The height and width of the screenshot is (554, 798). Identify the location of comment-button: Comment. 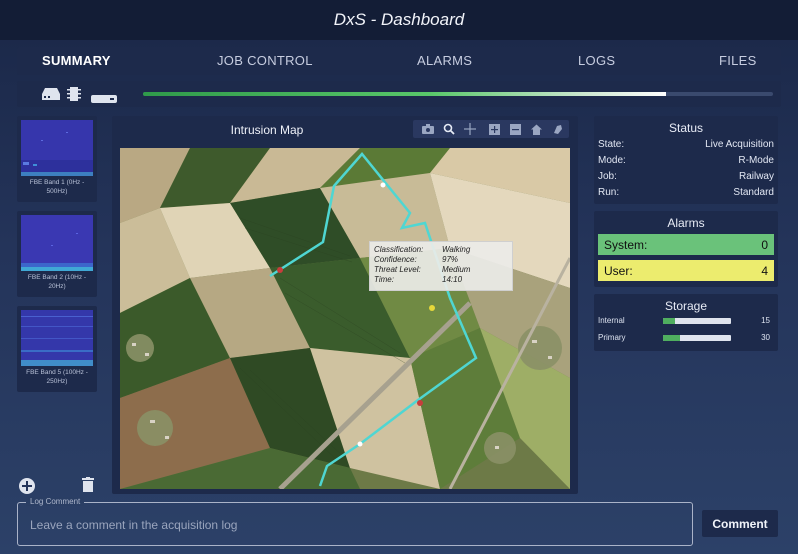
(740, 523).